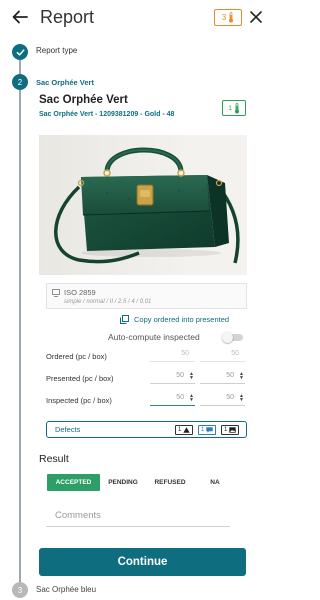 The width and height of the screenshot is (320, 600). I want to click on product-temperature-badge: 1, so click(234, 108).